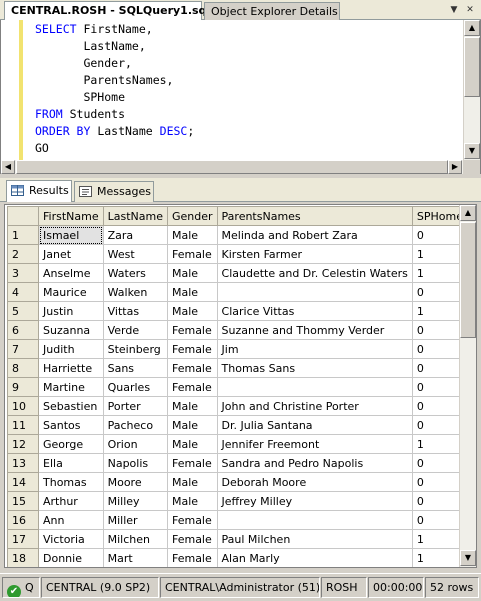 The height and width of the screenshot is (601, 481). Describe the element at coordinates (135, 254) in the screenshot. I see `cell-lastname: West` at that location.